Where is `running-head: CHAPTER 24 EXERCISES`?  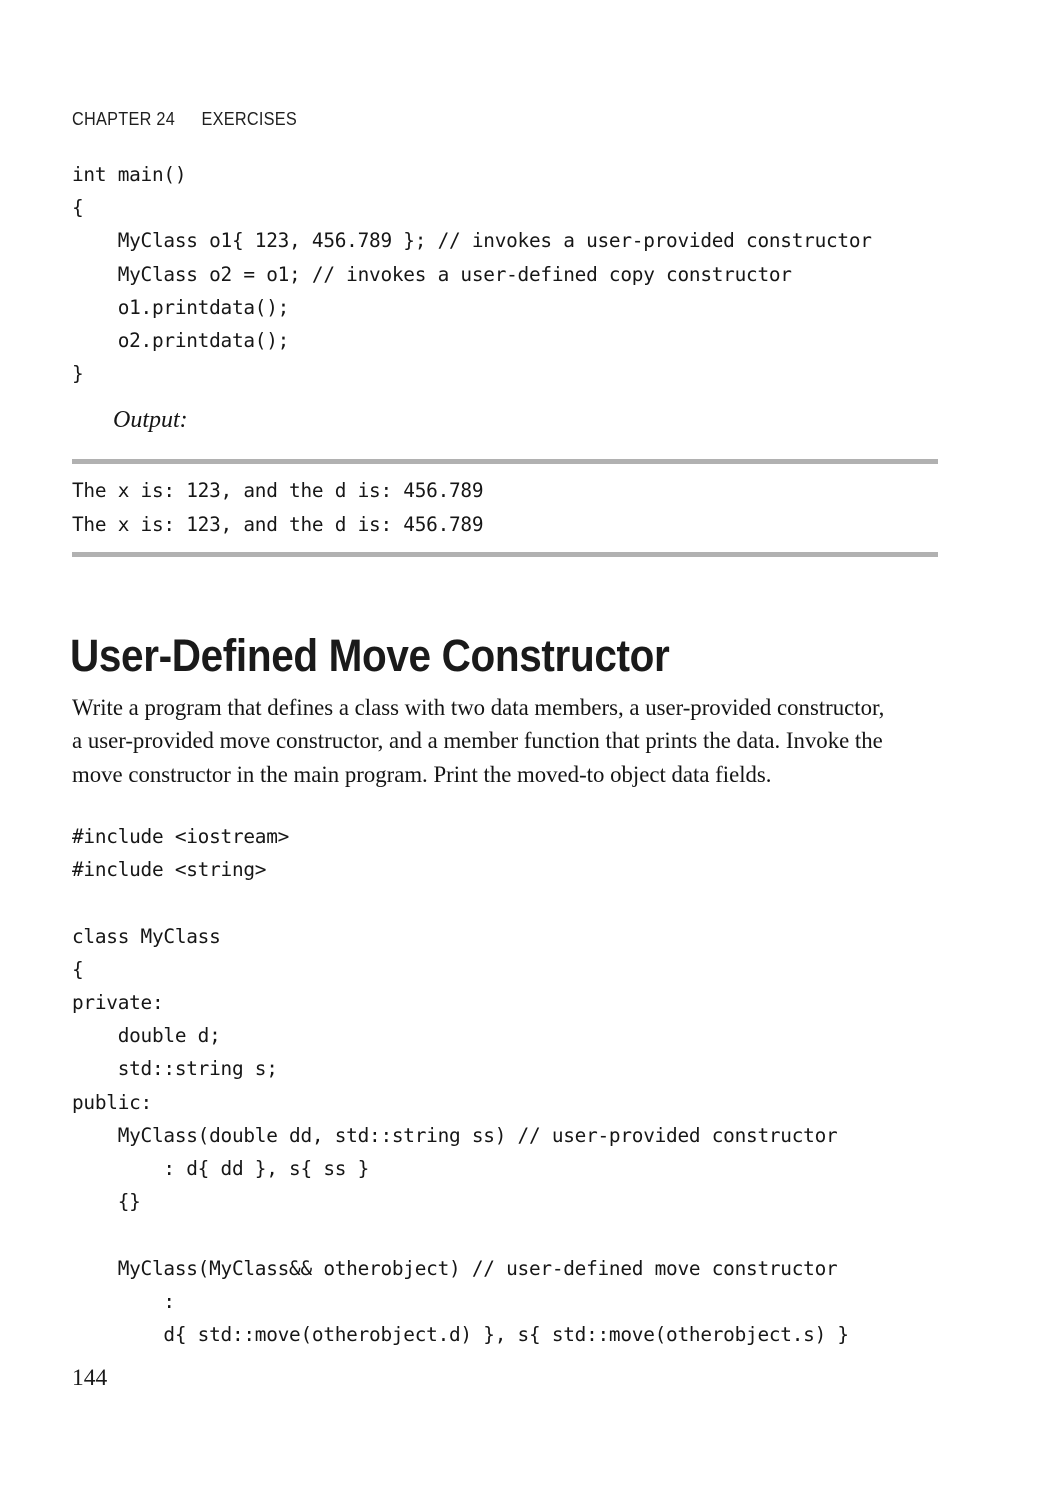
running-head: CHAPTER 24 EXERCISES is located at coordinates (184, 119).